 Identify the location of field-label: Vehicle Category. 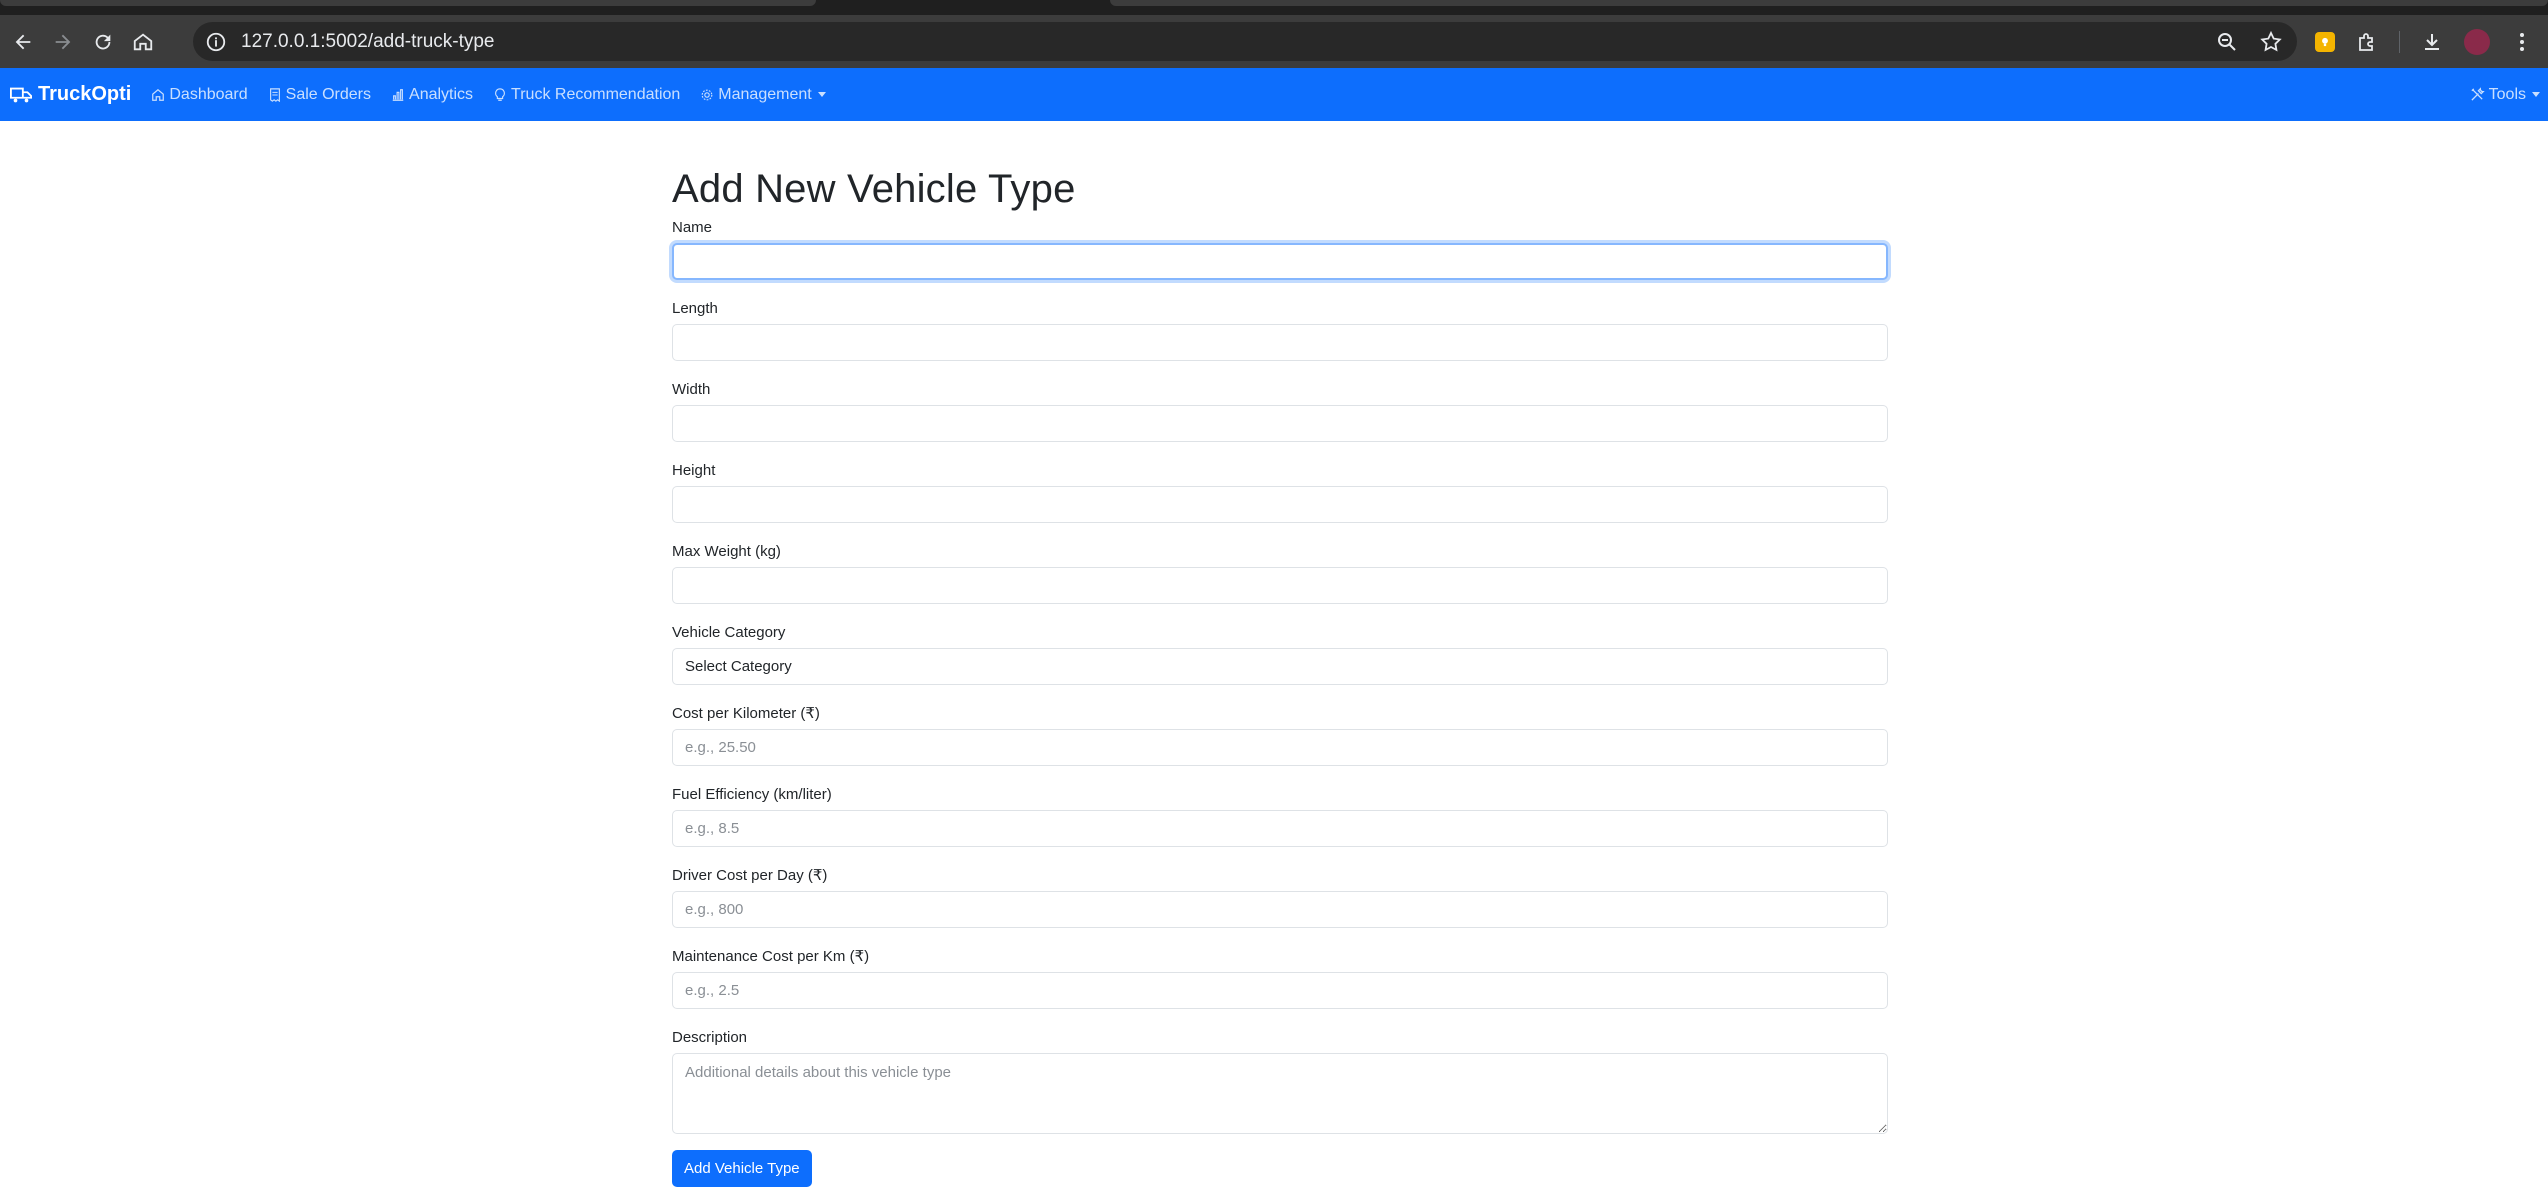
(729, 632).